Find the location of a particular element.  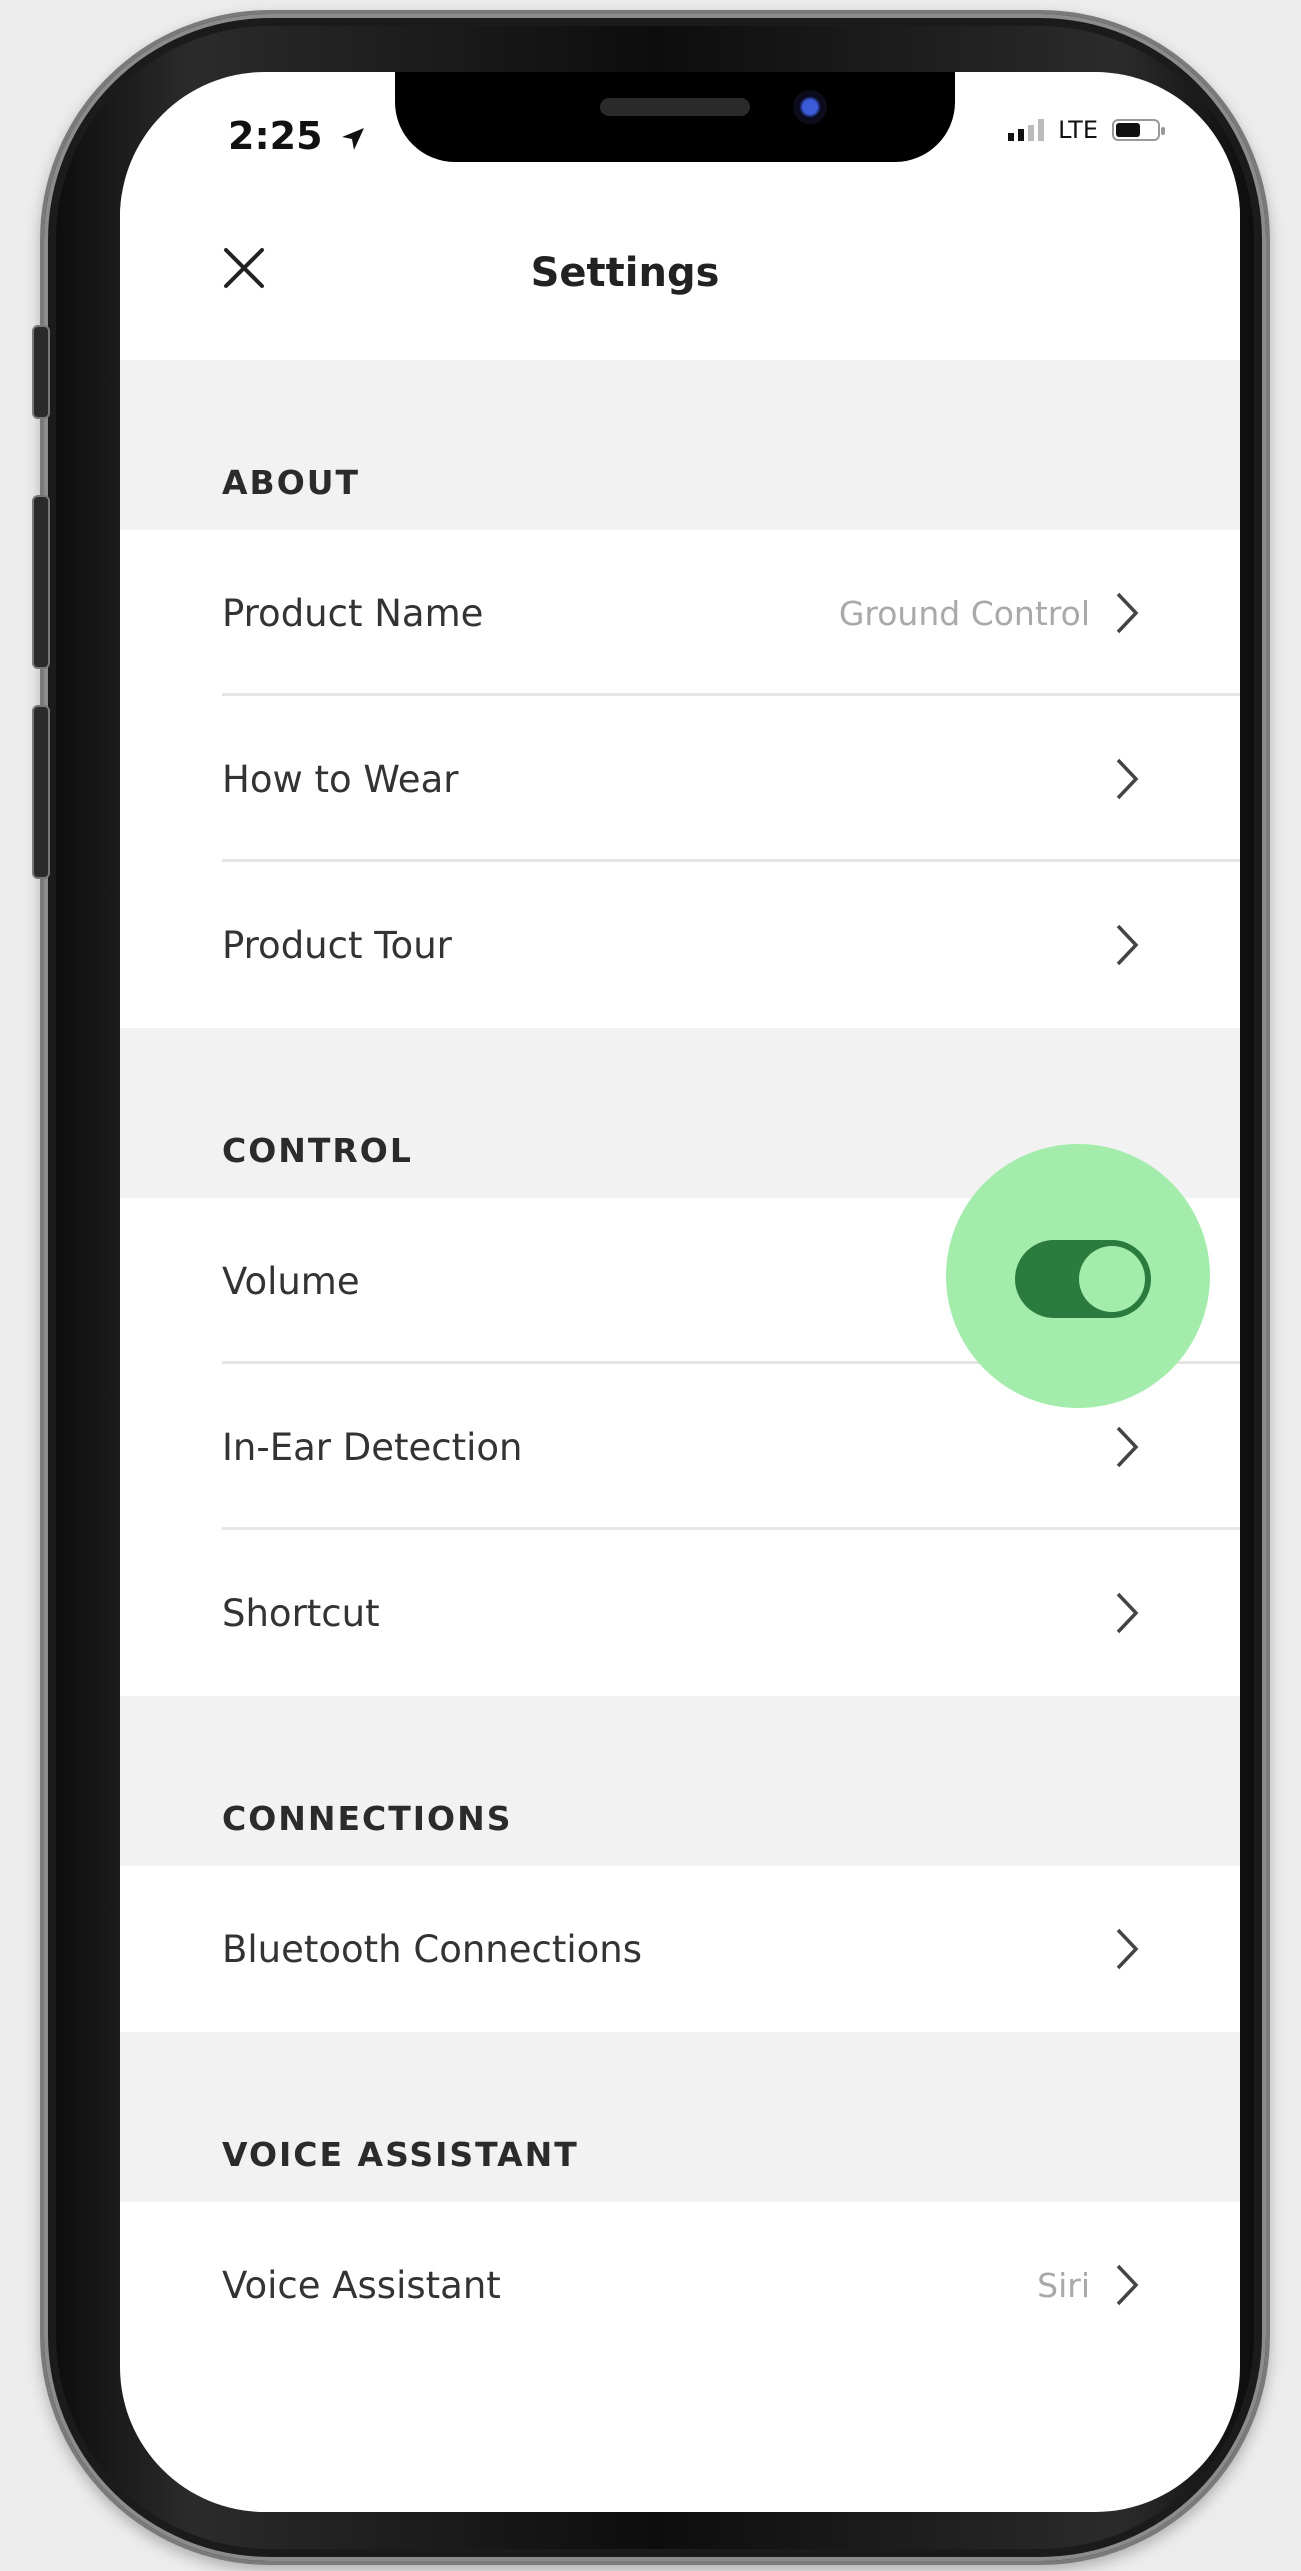

network-type: LTE is located at coordinates (1078, 130).